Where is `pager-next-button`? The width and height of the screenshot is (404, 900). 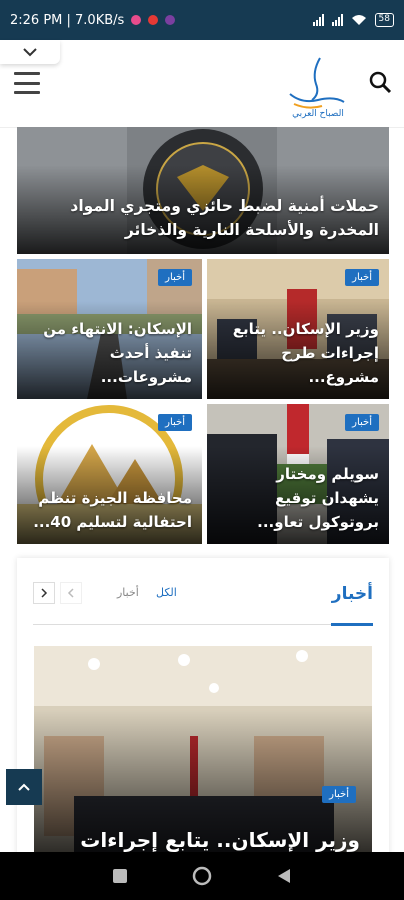 pager-next-button is located at coordinates (44, 593).